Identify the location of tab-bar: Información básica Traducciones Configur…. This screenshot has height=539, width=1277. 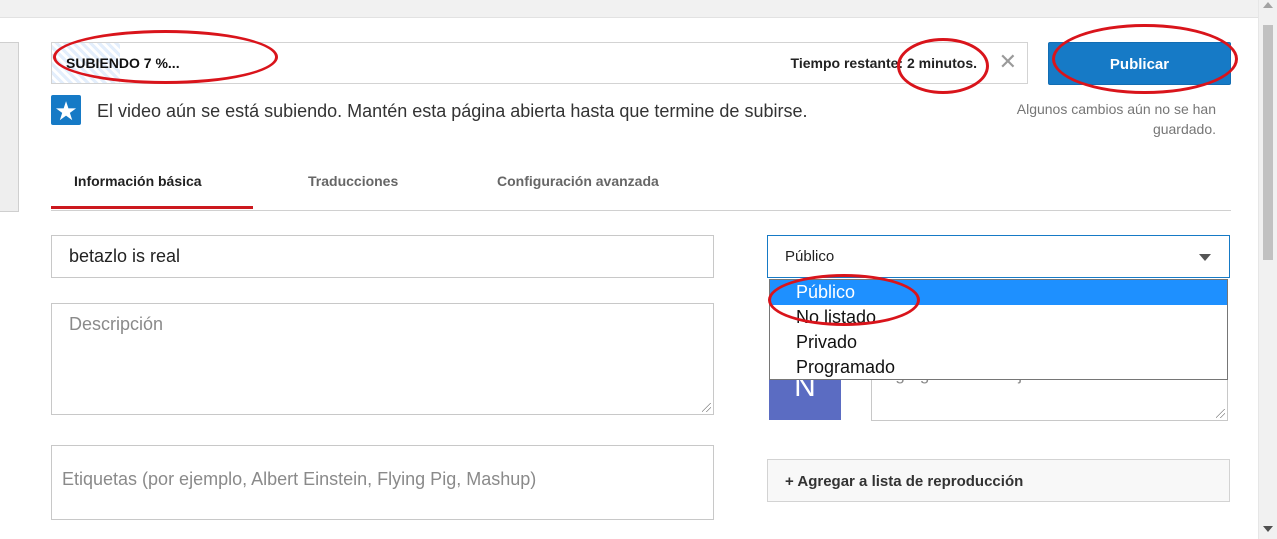
(641, 190).